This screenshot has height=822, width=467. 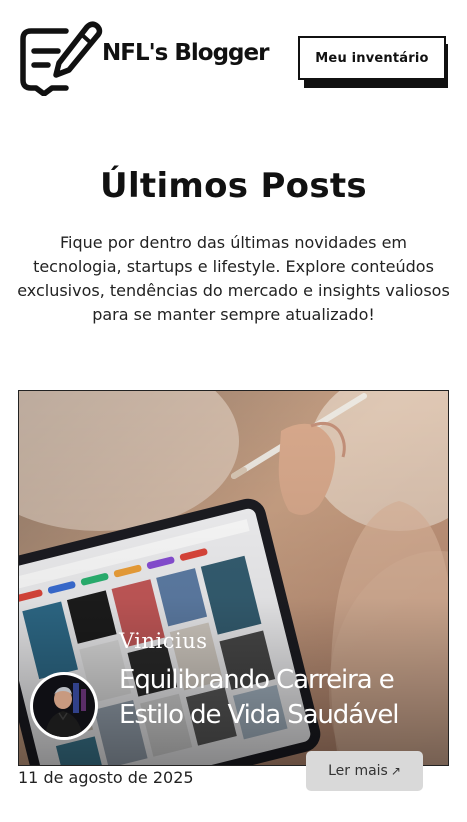 What do you see at coordinates (163, 641) in the screenshot?
I see `post-author: Vinicius` at bounding box center [163, 641].